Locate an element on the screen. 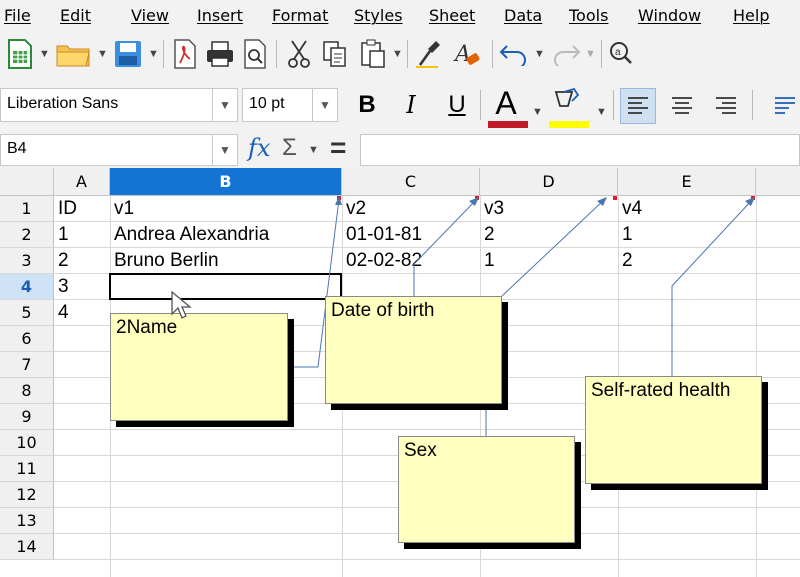 Image resolution: width=800 pixels, height=577 pixels. menu-help: Help is located at coordinates (751, 15).